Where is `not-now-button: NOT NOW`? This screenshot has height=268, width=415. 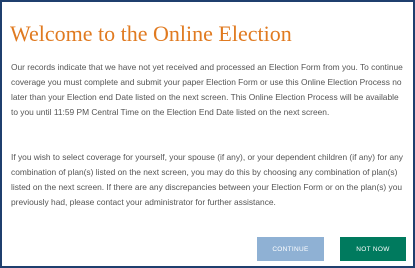
not-now-button: NOT NOW is located at coordinates (373, 249).